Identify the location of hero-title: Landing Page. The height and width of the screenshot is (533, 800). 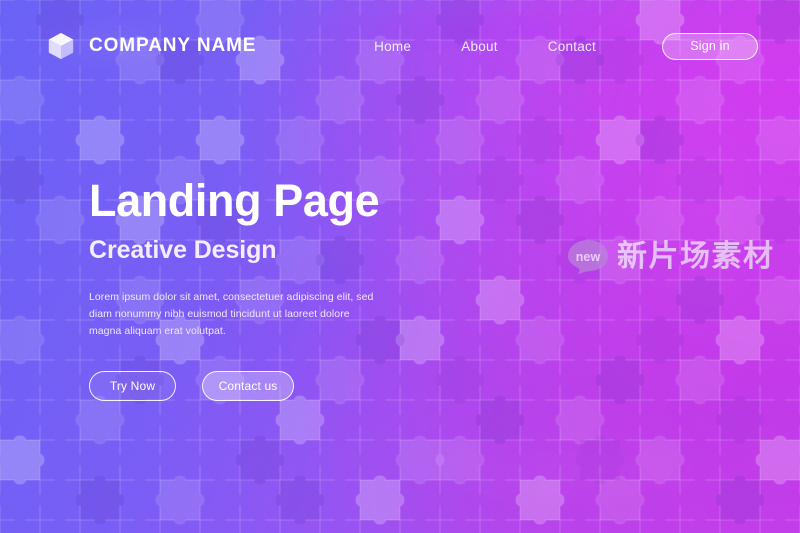
(234, 200).